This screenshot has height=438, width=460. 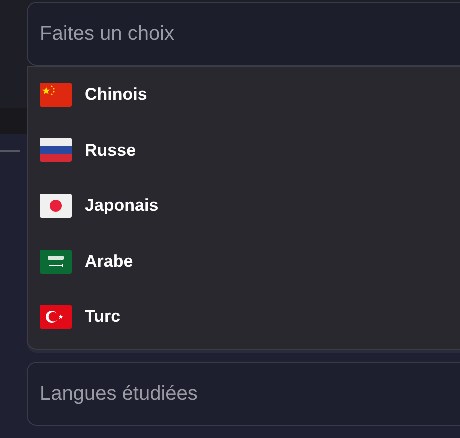 I want to click on placeholder-text: Langues étudiées, so click(x=119, y=394).